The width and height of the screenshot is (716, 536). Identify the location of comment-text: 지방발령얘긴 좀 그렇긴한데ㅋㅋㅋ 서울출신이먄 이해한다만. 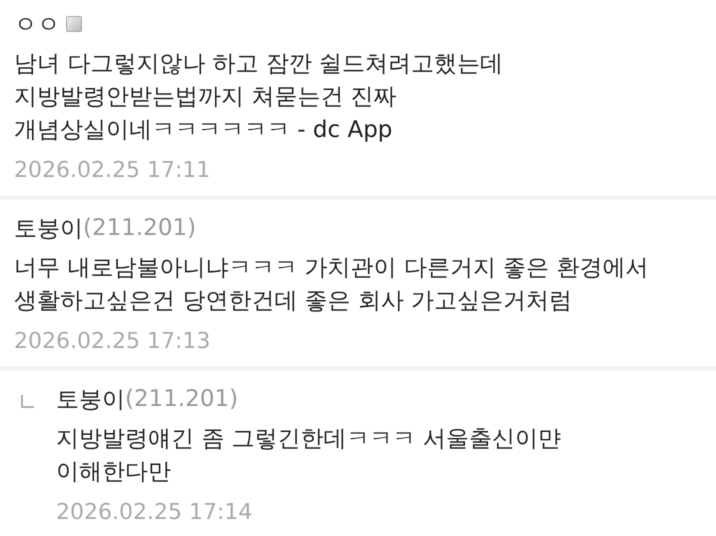
(309, 456).